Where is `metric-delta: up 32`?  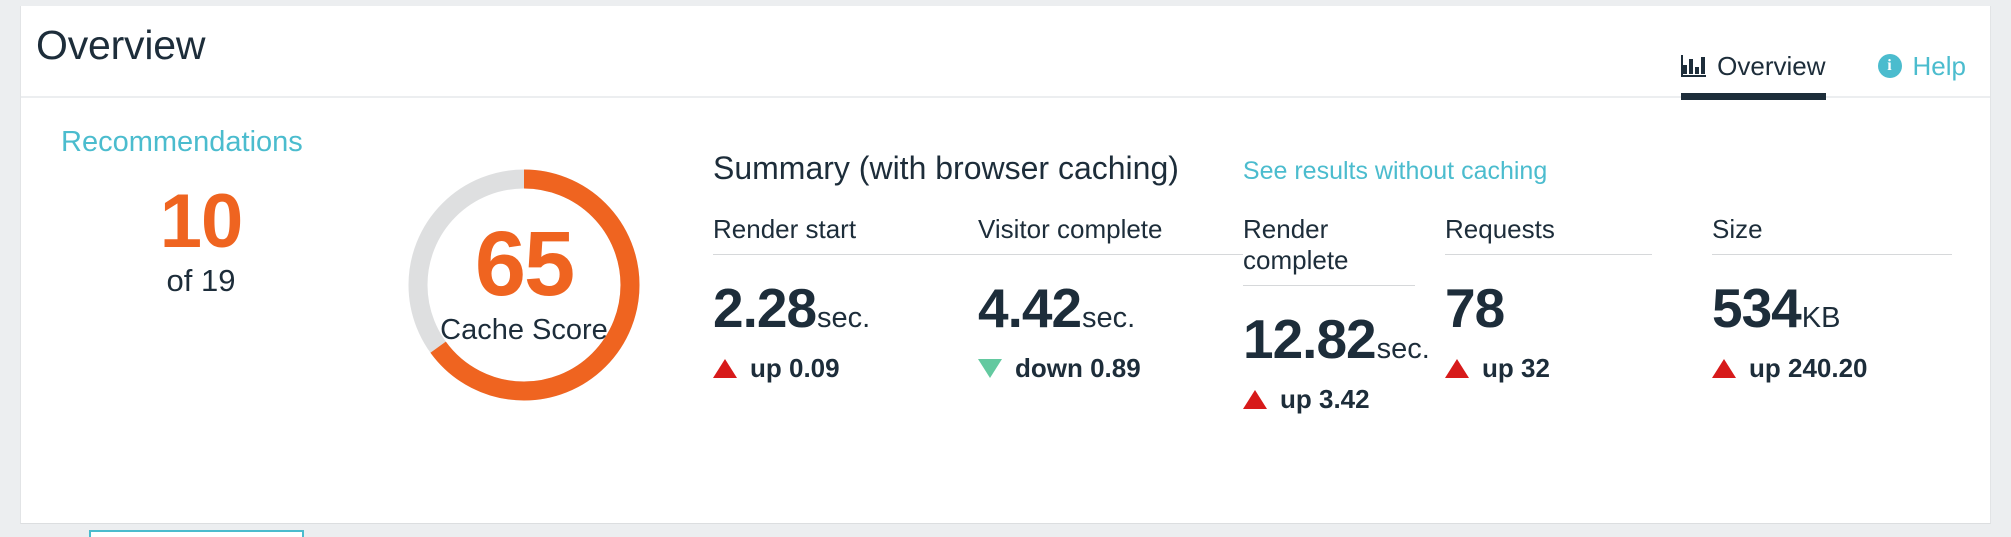
metric-delta: up 32 is located at coordinates (1578, 368).